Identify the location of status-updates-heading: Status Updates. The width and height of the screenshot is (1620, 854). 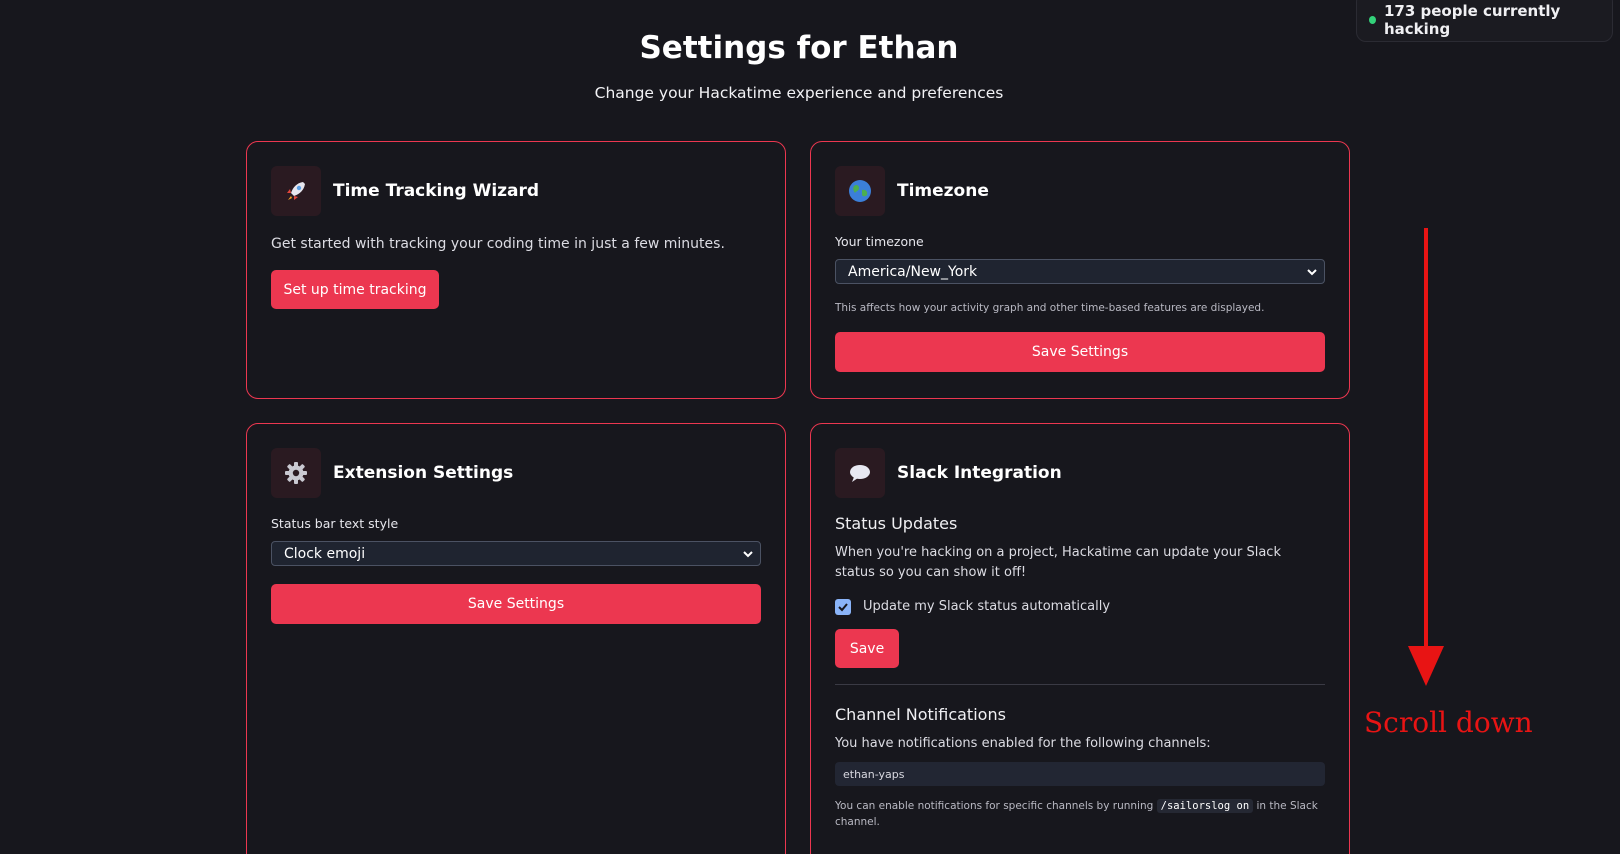
(896, 523).